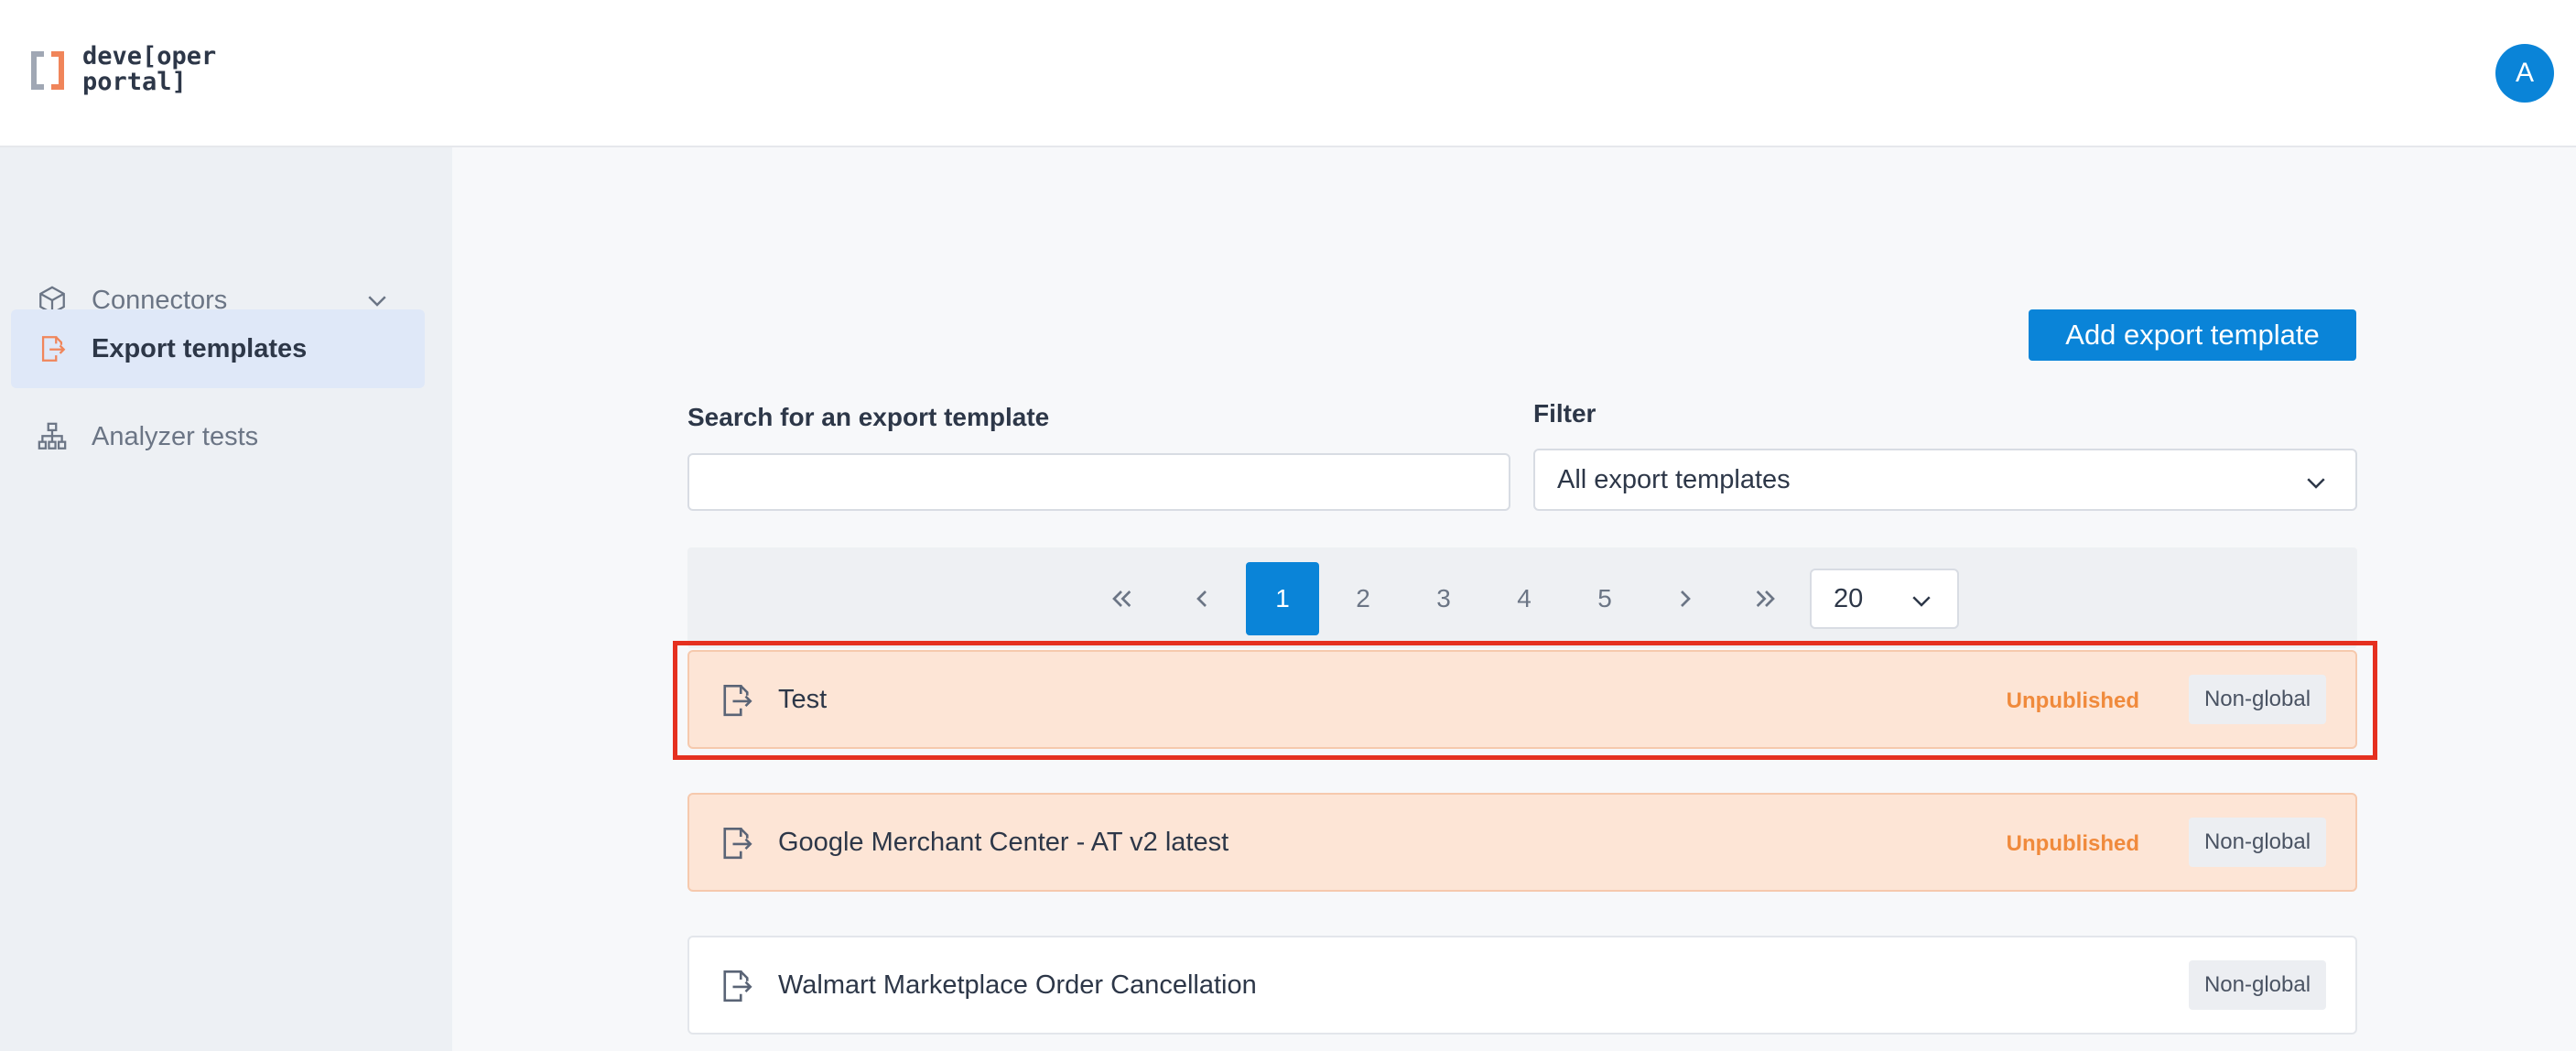 This screenshot has height=1051, width=2576. Describe the element at coordinates (1849, 598) in the screenshot. I see `per-page-value: 20` at that location.